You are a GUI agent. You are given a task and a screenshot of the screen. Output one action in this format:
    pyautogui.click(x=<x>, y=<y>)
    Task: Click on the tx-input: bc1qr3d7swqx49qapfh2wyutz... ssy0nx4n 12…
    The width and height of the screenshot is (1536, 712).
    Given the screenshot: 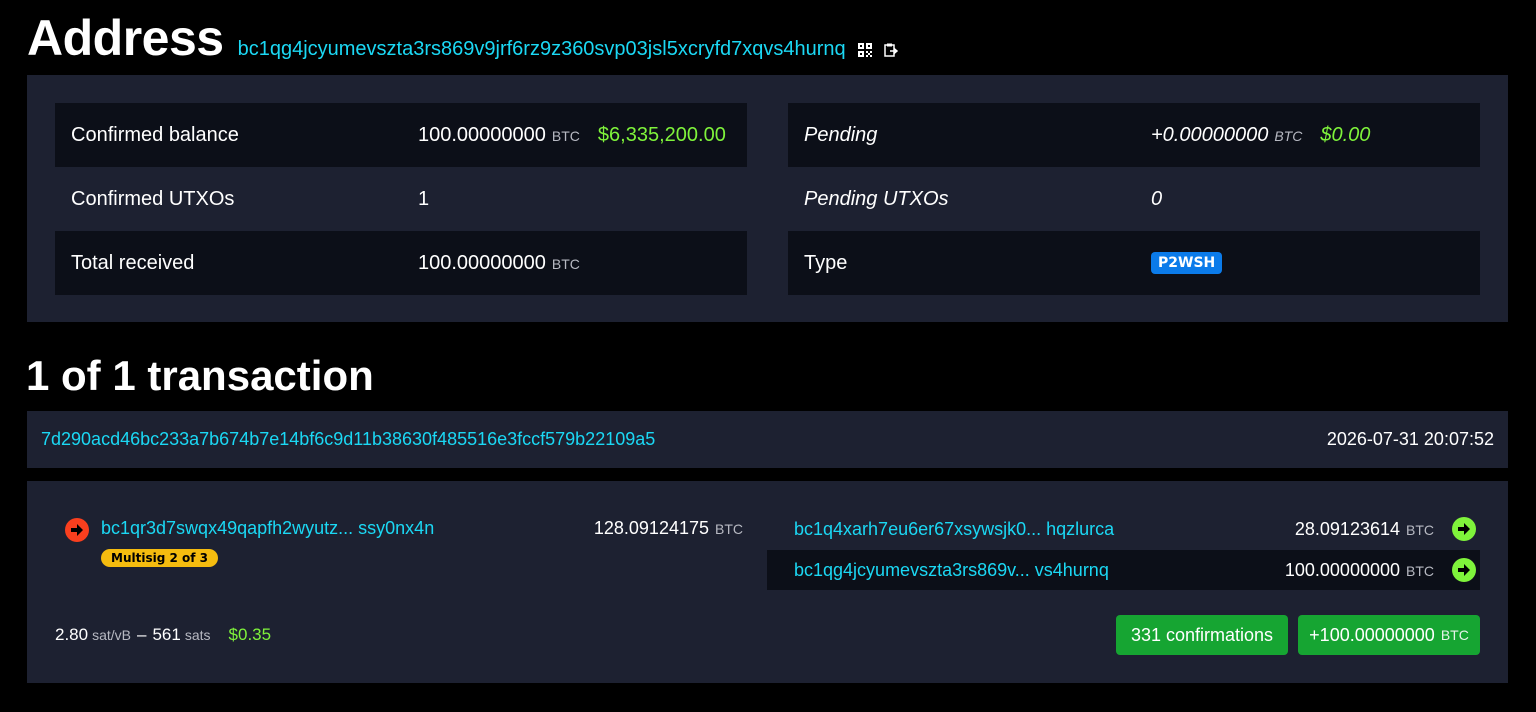 What is the action you would take?
    pyautogui.click(x=403, y=546)
    